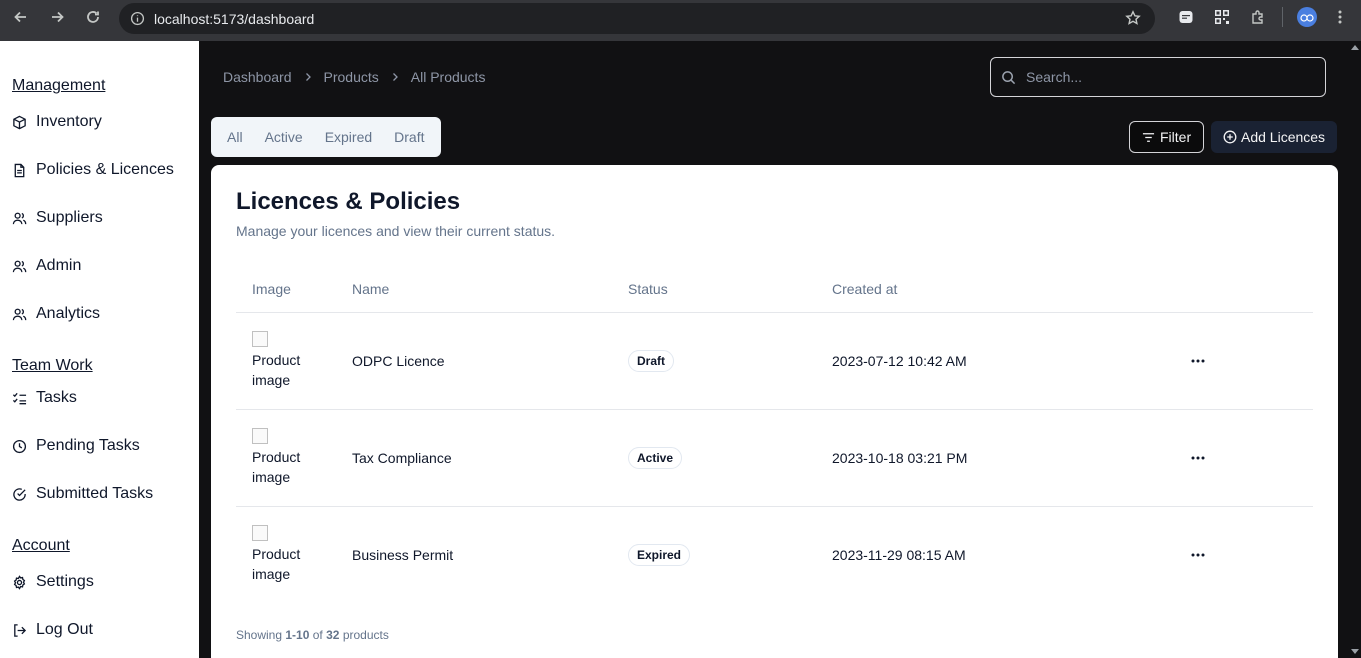 This screenshot has width=1361, height=658. What do you see at coordinates (333, 635) in the screenshot?
I see `pagination-total: 32` at bounding box center [333, 635].